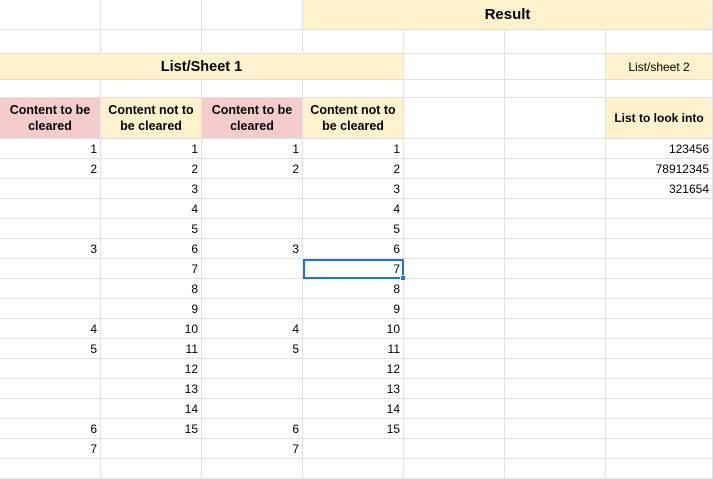 Image resolution: width=713 pixels, height=479 pixels. I want to click on lookup-cell: 78912345, so click(659, 169).